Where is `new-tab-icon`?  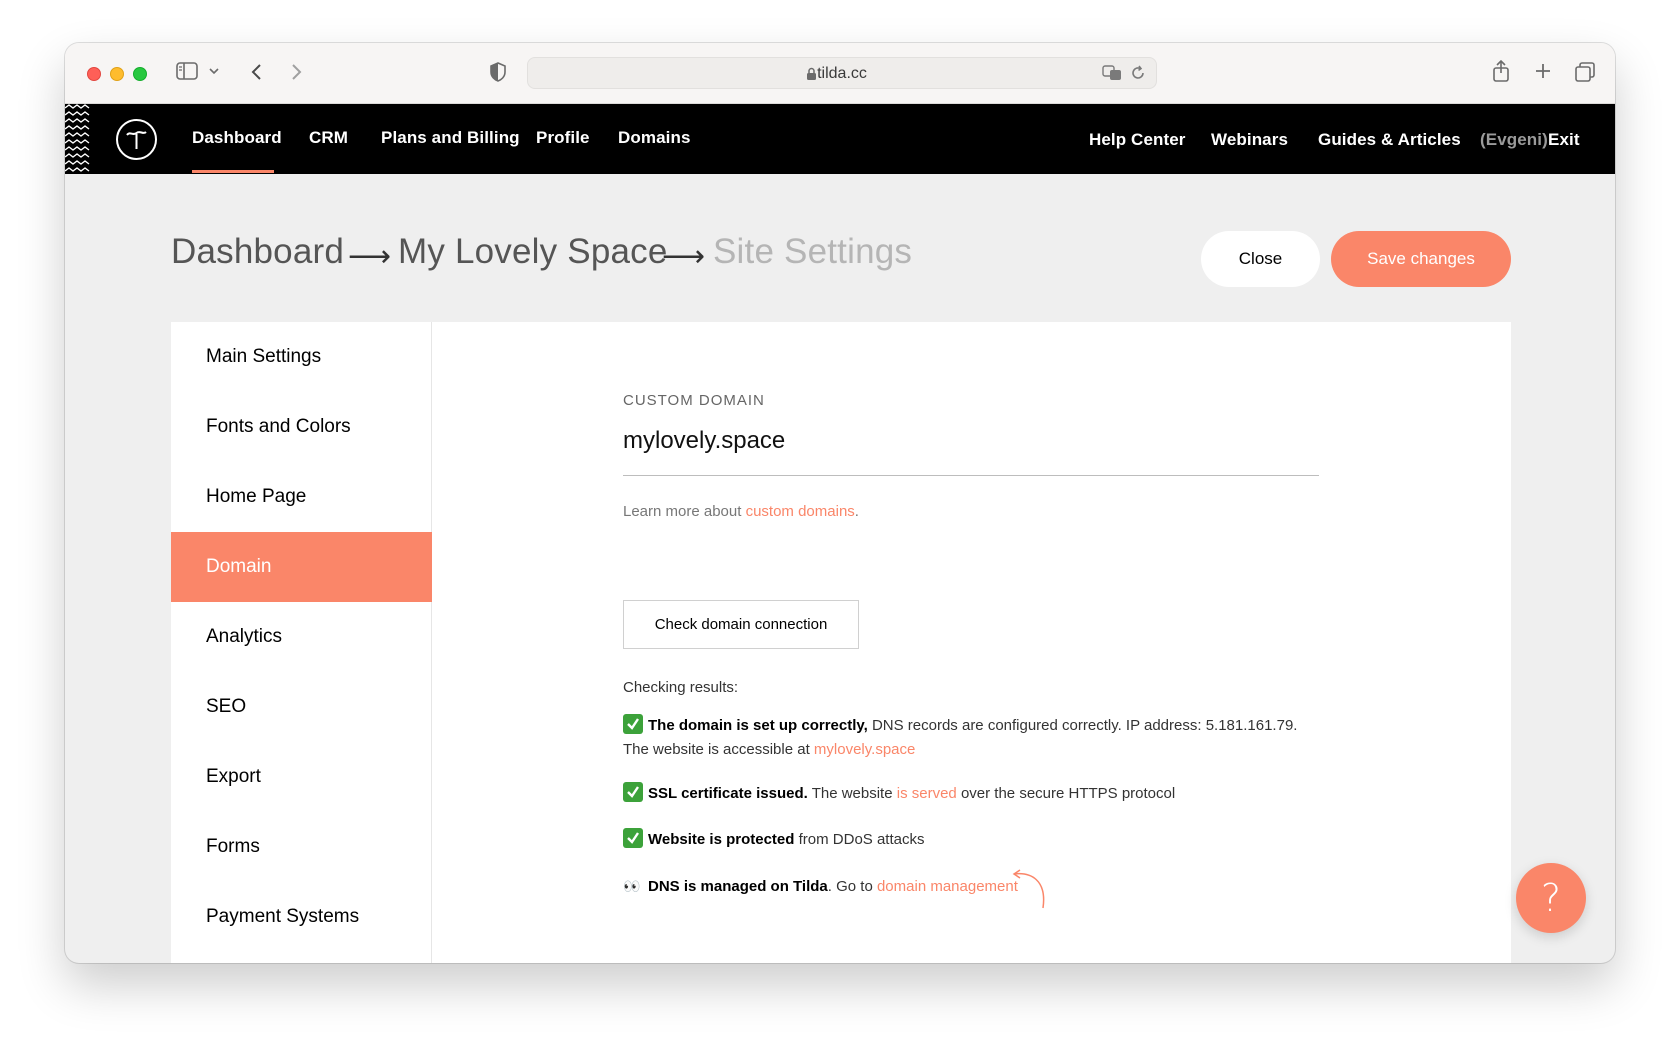 new-tab-icon is located at coordinates (1543, 71).